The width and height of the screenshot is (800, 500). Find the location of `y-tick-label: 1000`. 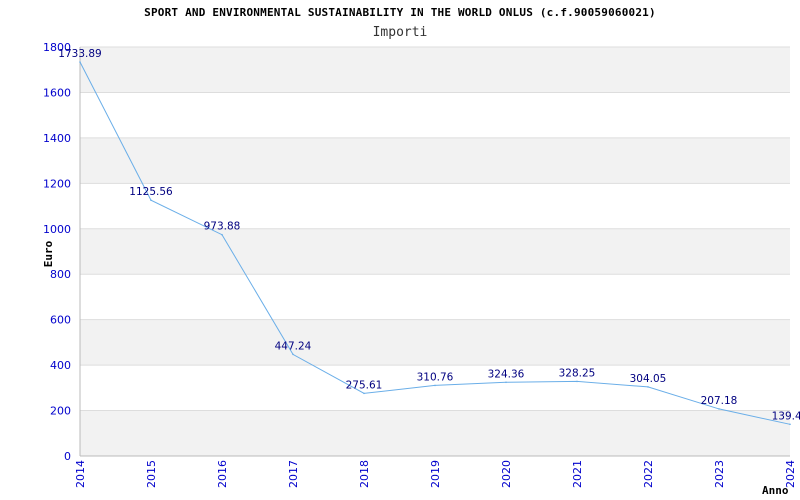

y-tick-label: 1000 is located at coordinates (57, 229).